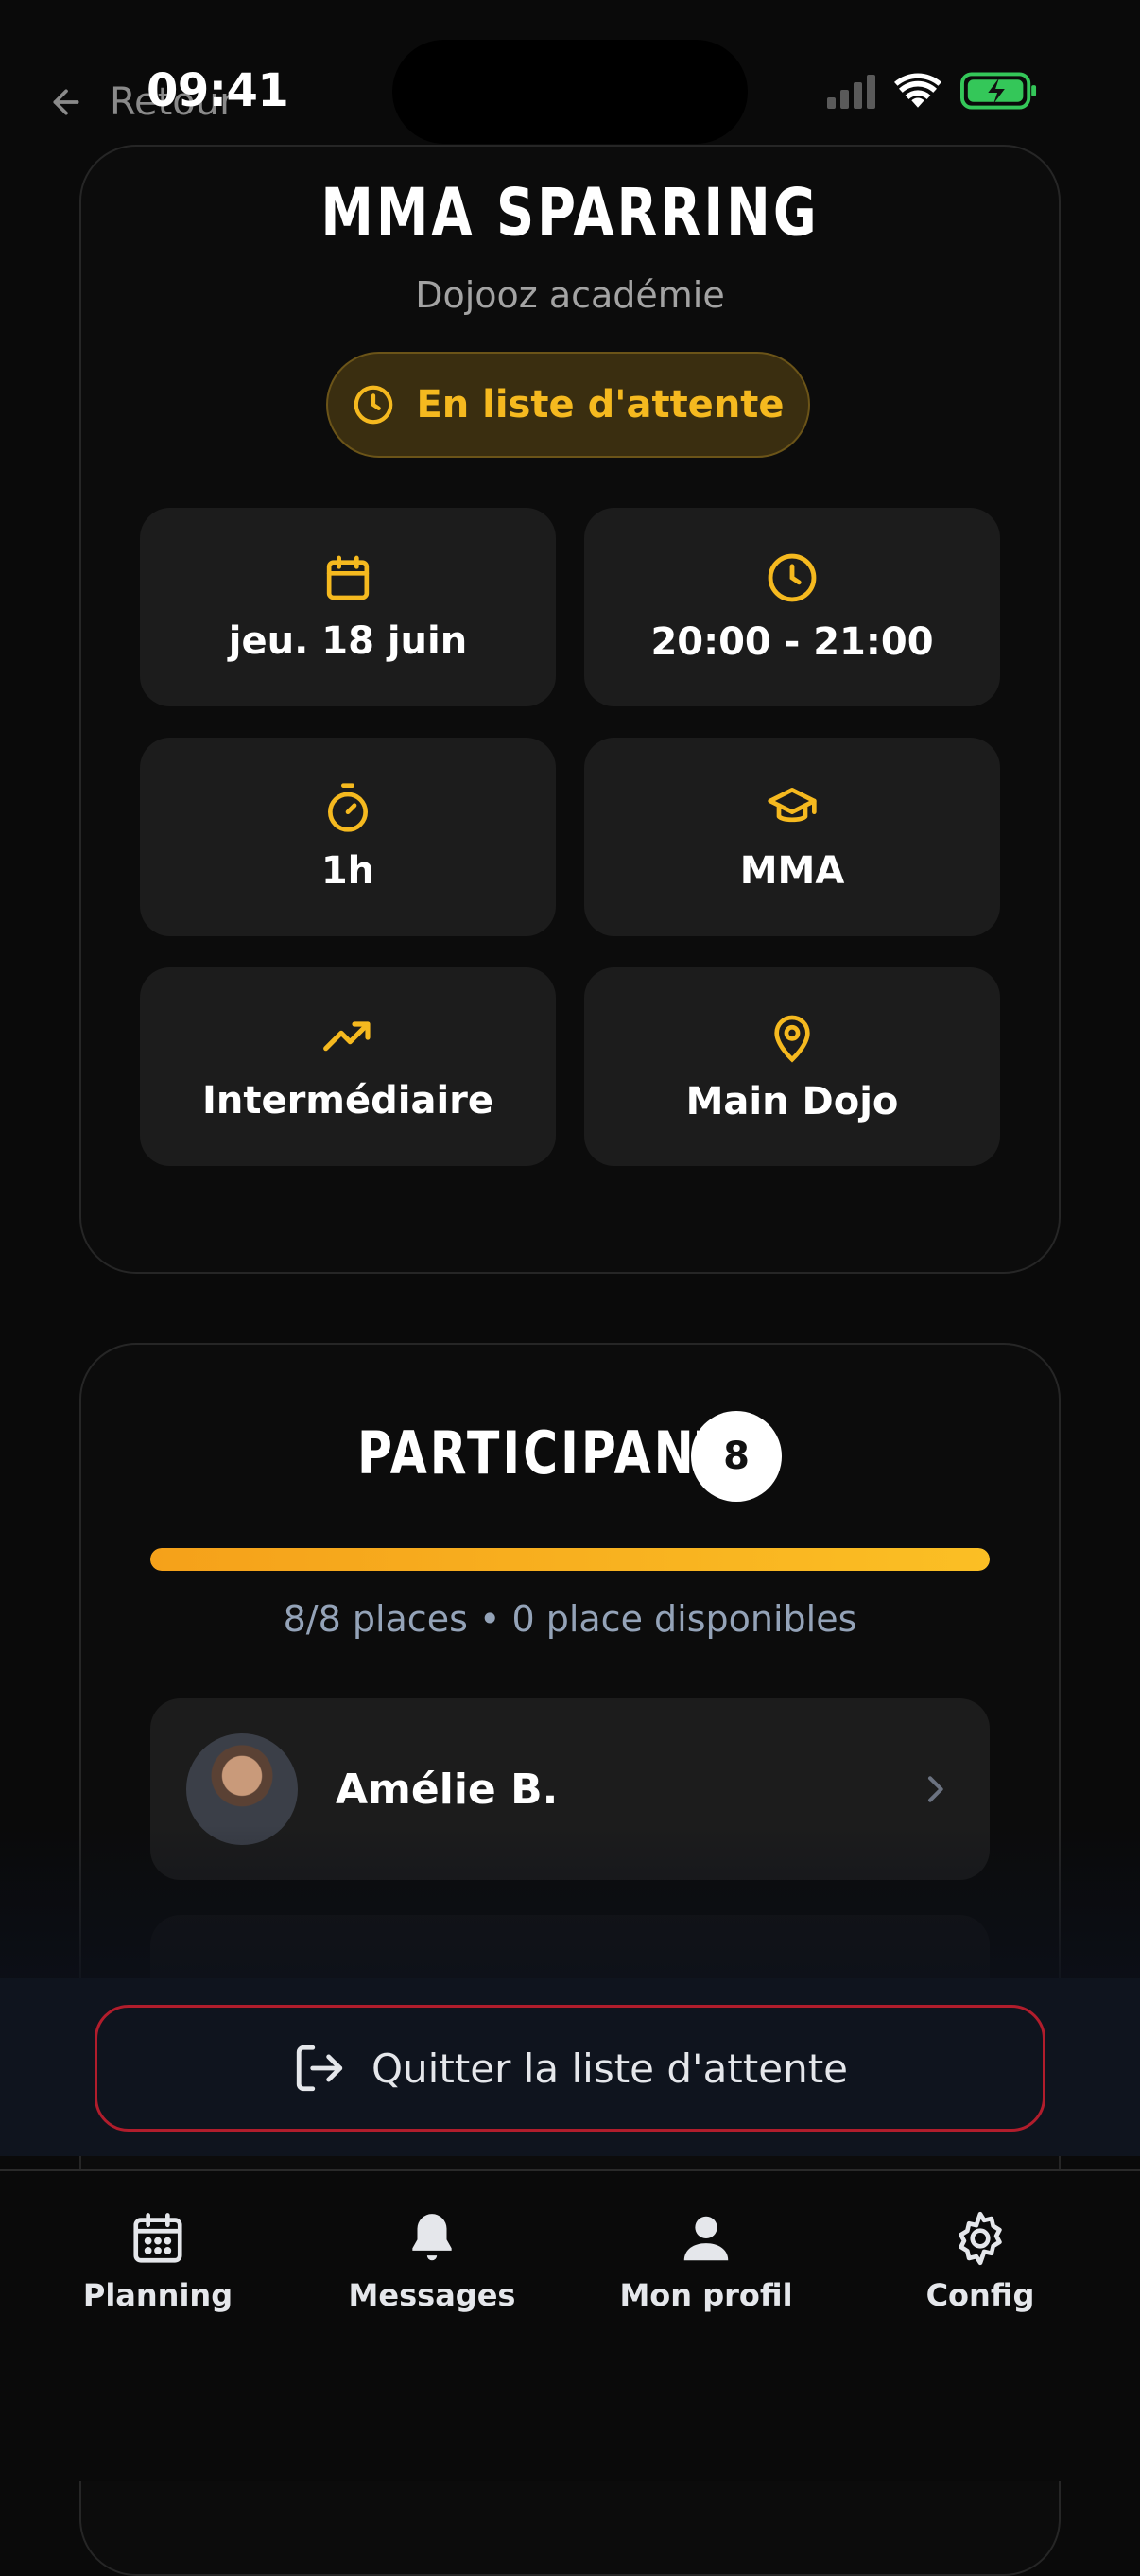 This screenshot has width=1140, height=2576. What do you see at coordinates (792, 1101) in the screenshot?
I see `location-value: Main Dojo` at bounding box center [792, 1101].